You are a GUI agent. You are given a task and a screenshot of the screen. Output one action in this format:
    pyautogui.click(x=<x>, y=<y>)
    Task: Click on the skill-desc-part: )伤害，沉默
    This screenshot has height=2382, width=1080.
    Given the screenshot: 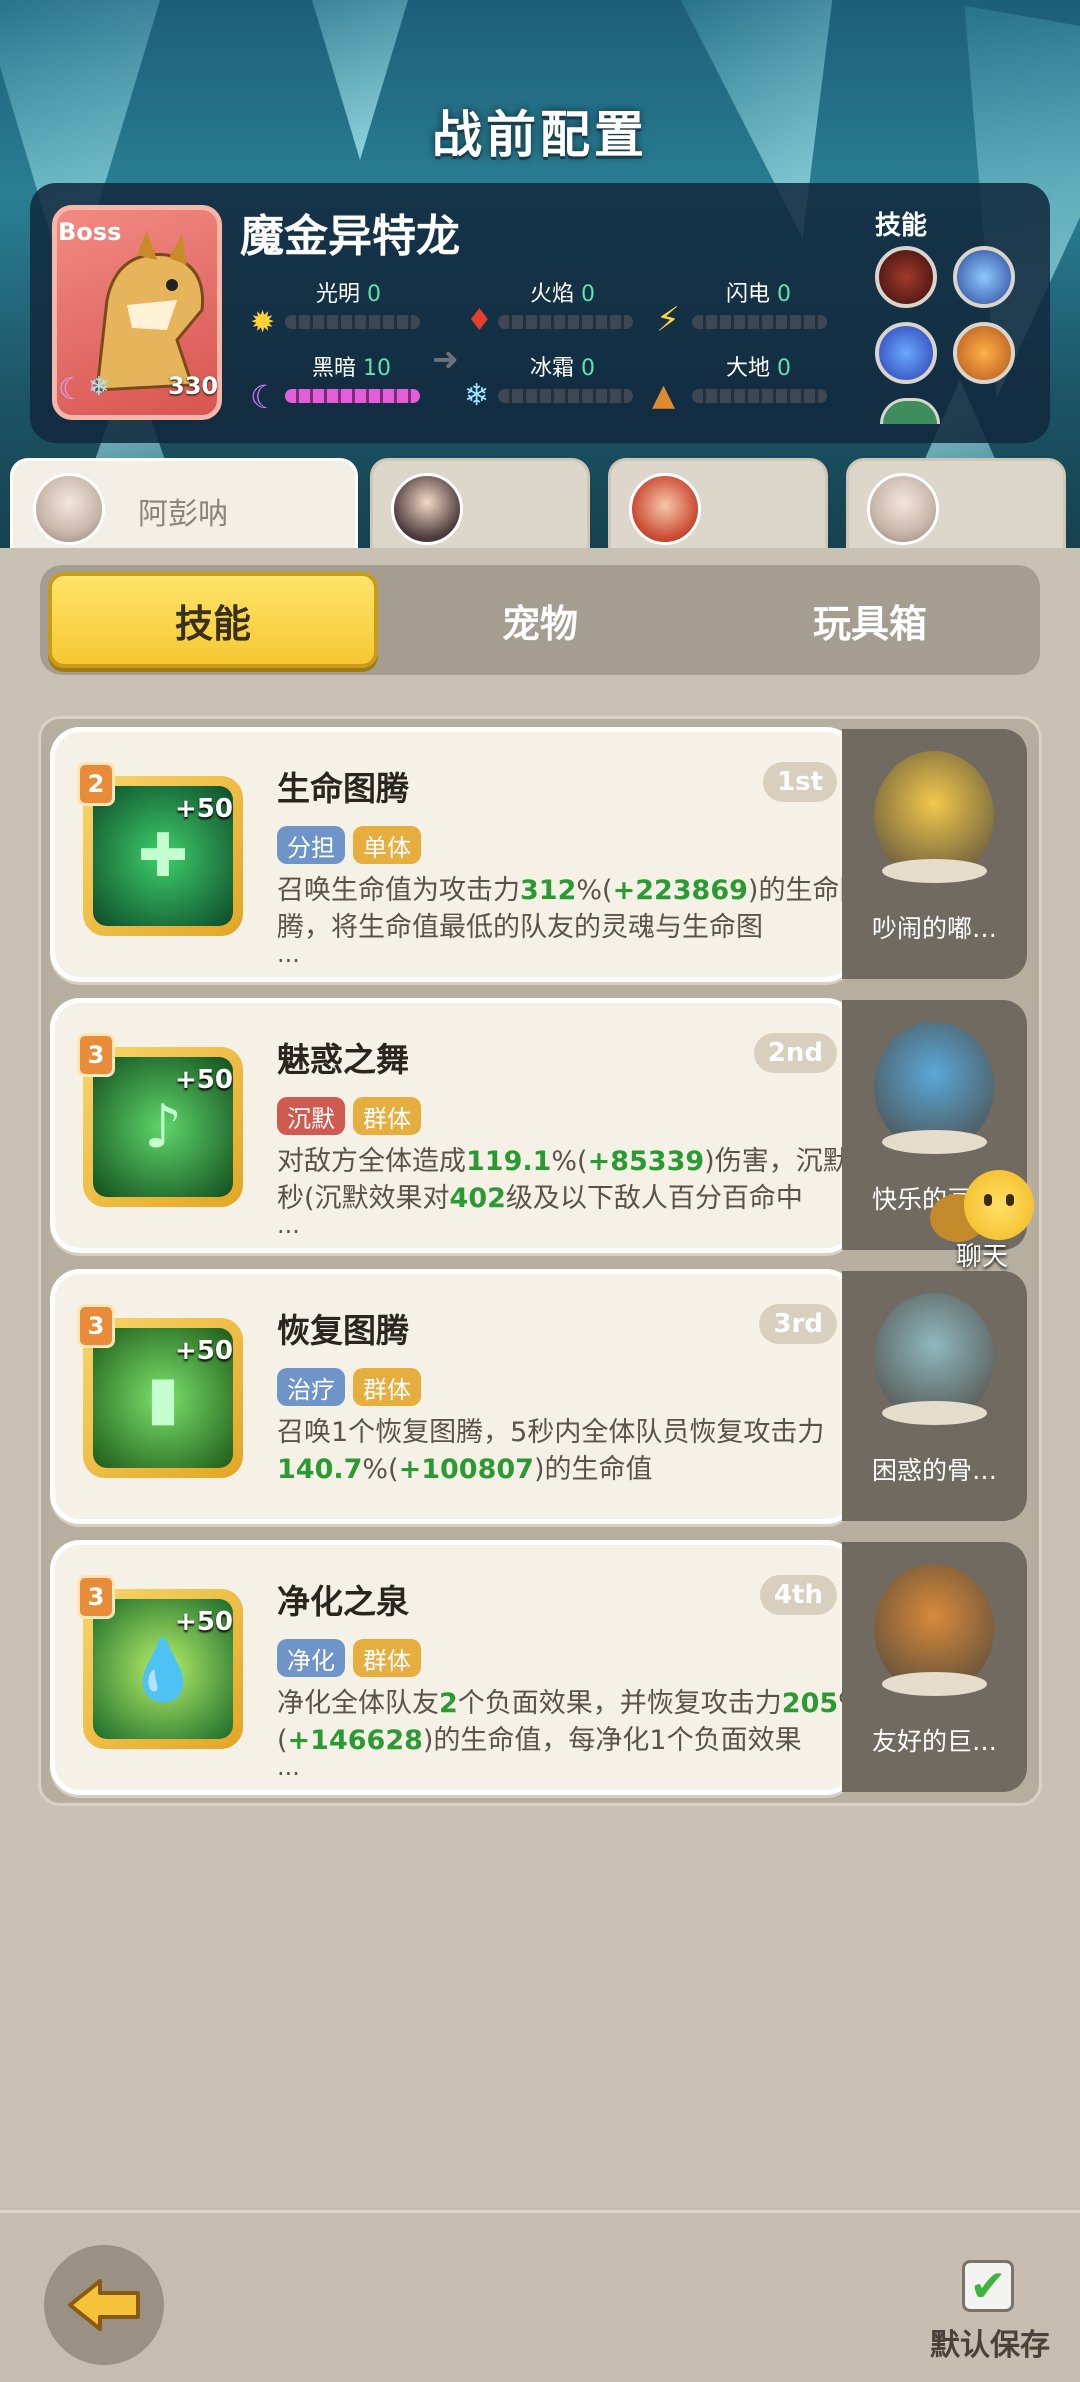 What is the action you would take?
    pyautogui.click(x=777, y=1161)
    